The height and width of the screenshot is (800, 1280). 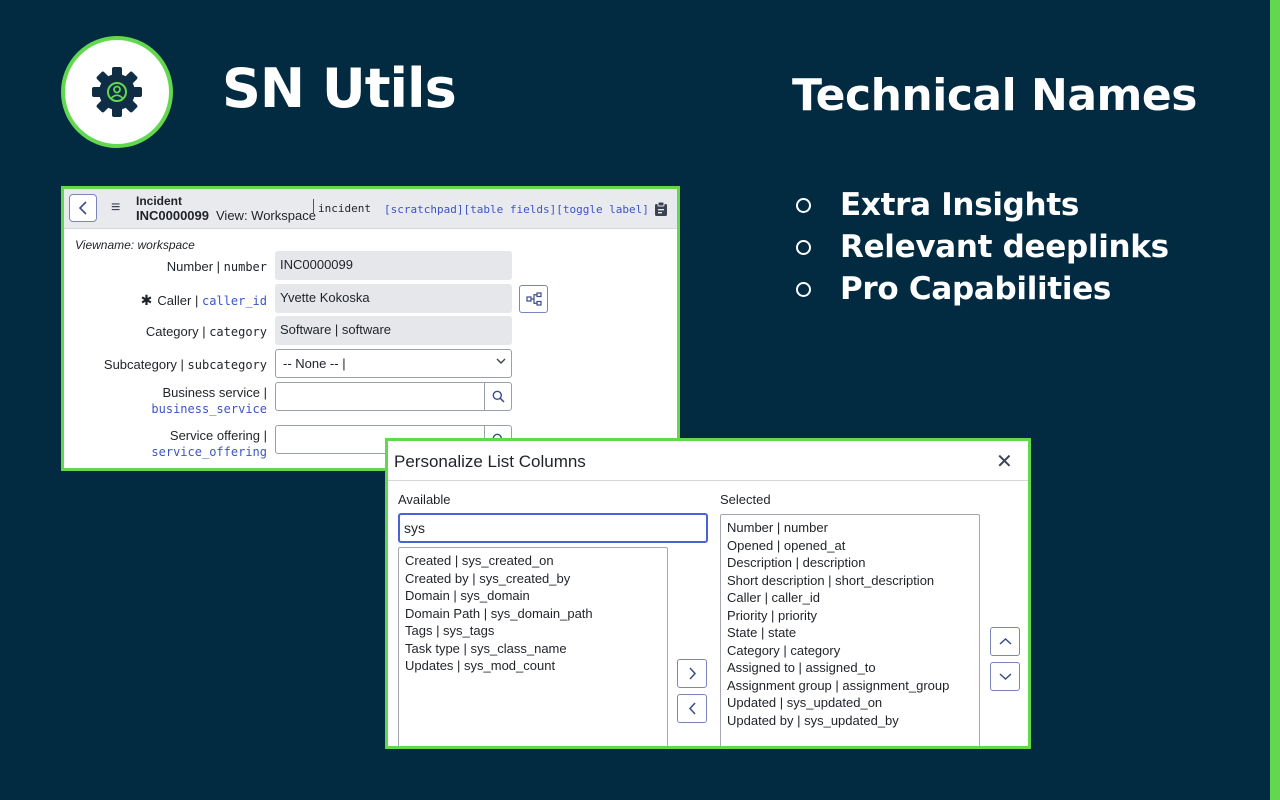 I want to click on available-label: Available, so click(x=424, y=499).